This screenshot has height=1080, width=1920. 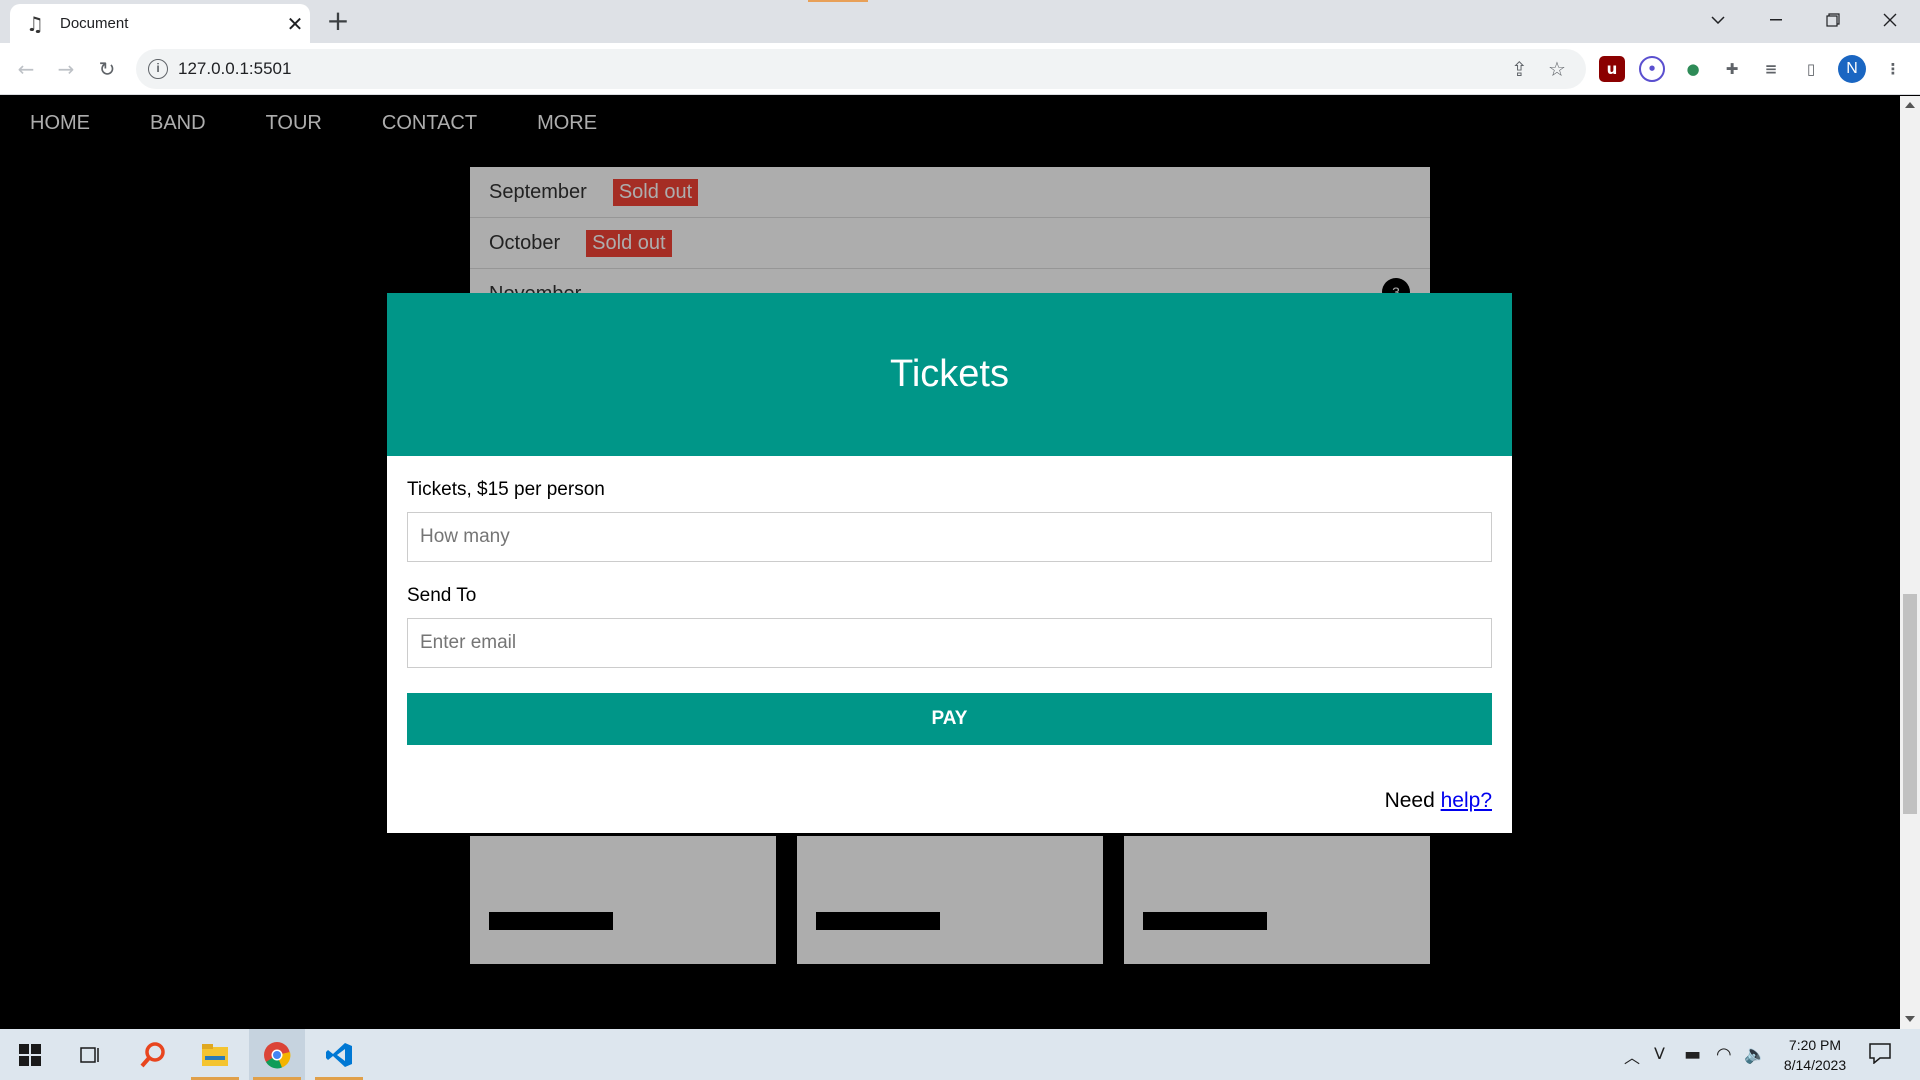 I want to click on reload-icon: ↻, so click(x=107, y=69).